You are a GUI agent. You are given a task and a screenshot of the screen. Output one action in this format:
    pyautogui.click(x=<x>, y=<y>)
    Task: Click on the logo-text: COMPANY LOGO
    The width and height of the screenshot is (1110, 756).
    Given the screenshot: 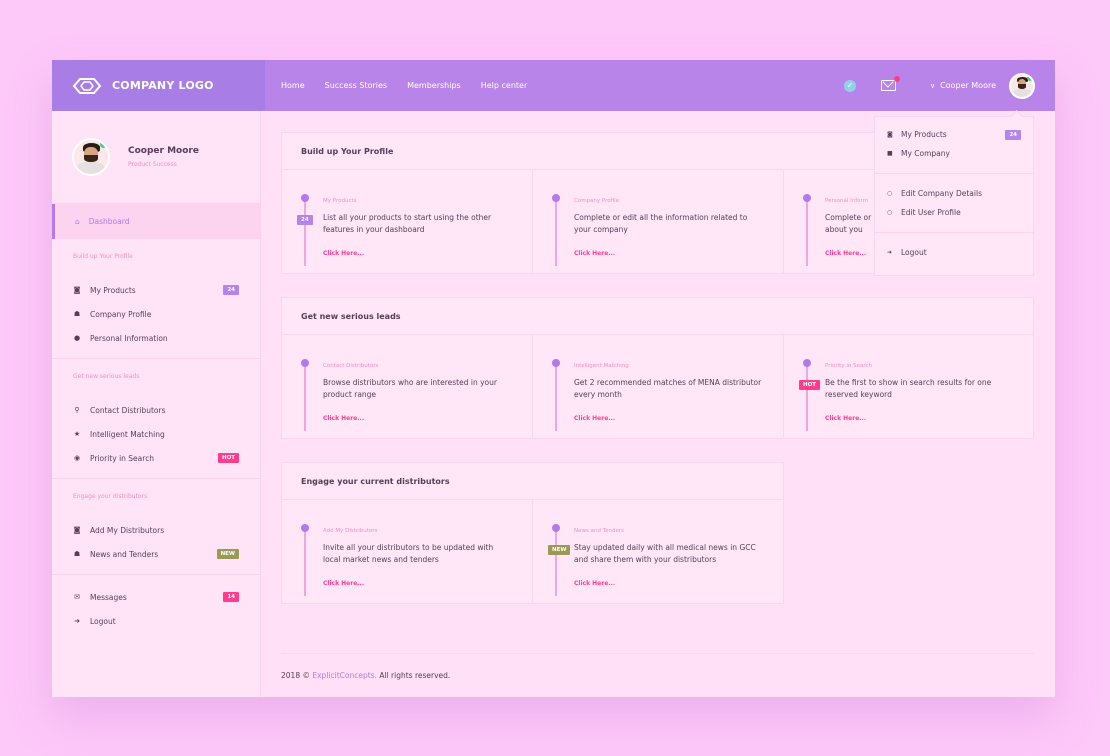 What is the action you would take?
    pyautogui.click(x=163, y=85)
    